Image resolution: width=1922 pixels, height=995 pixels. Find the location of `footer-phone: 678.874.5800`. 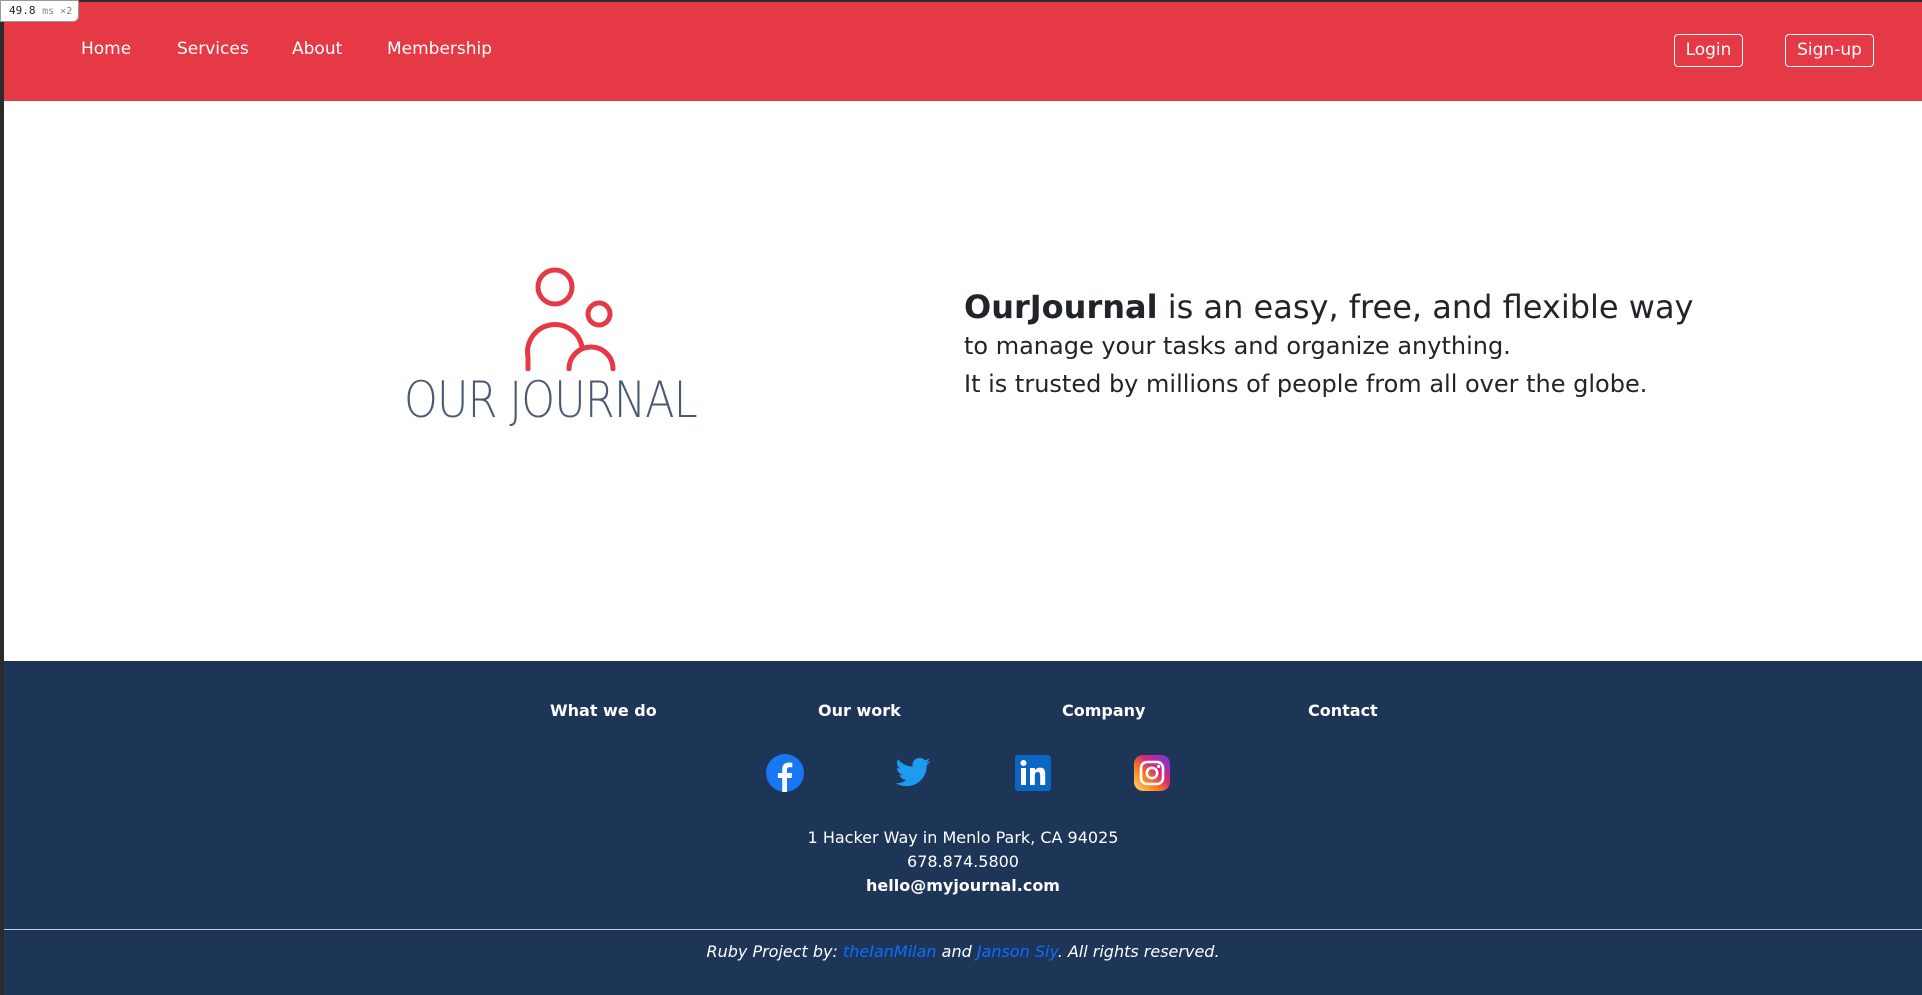

footer-phone: 678.874.5800 is located at coordinates (963, 861).